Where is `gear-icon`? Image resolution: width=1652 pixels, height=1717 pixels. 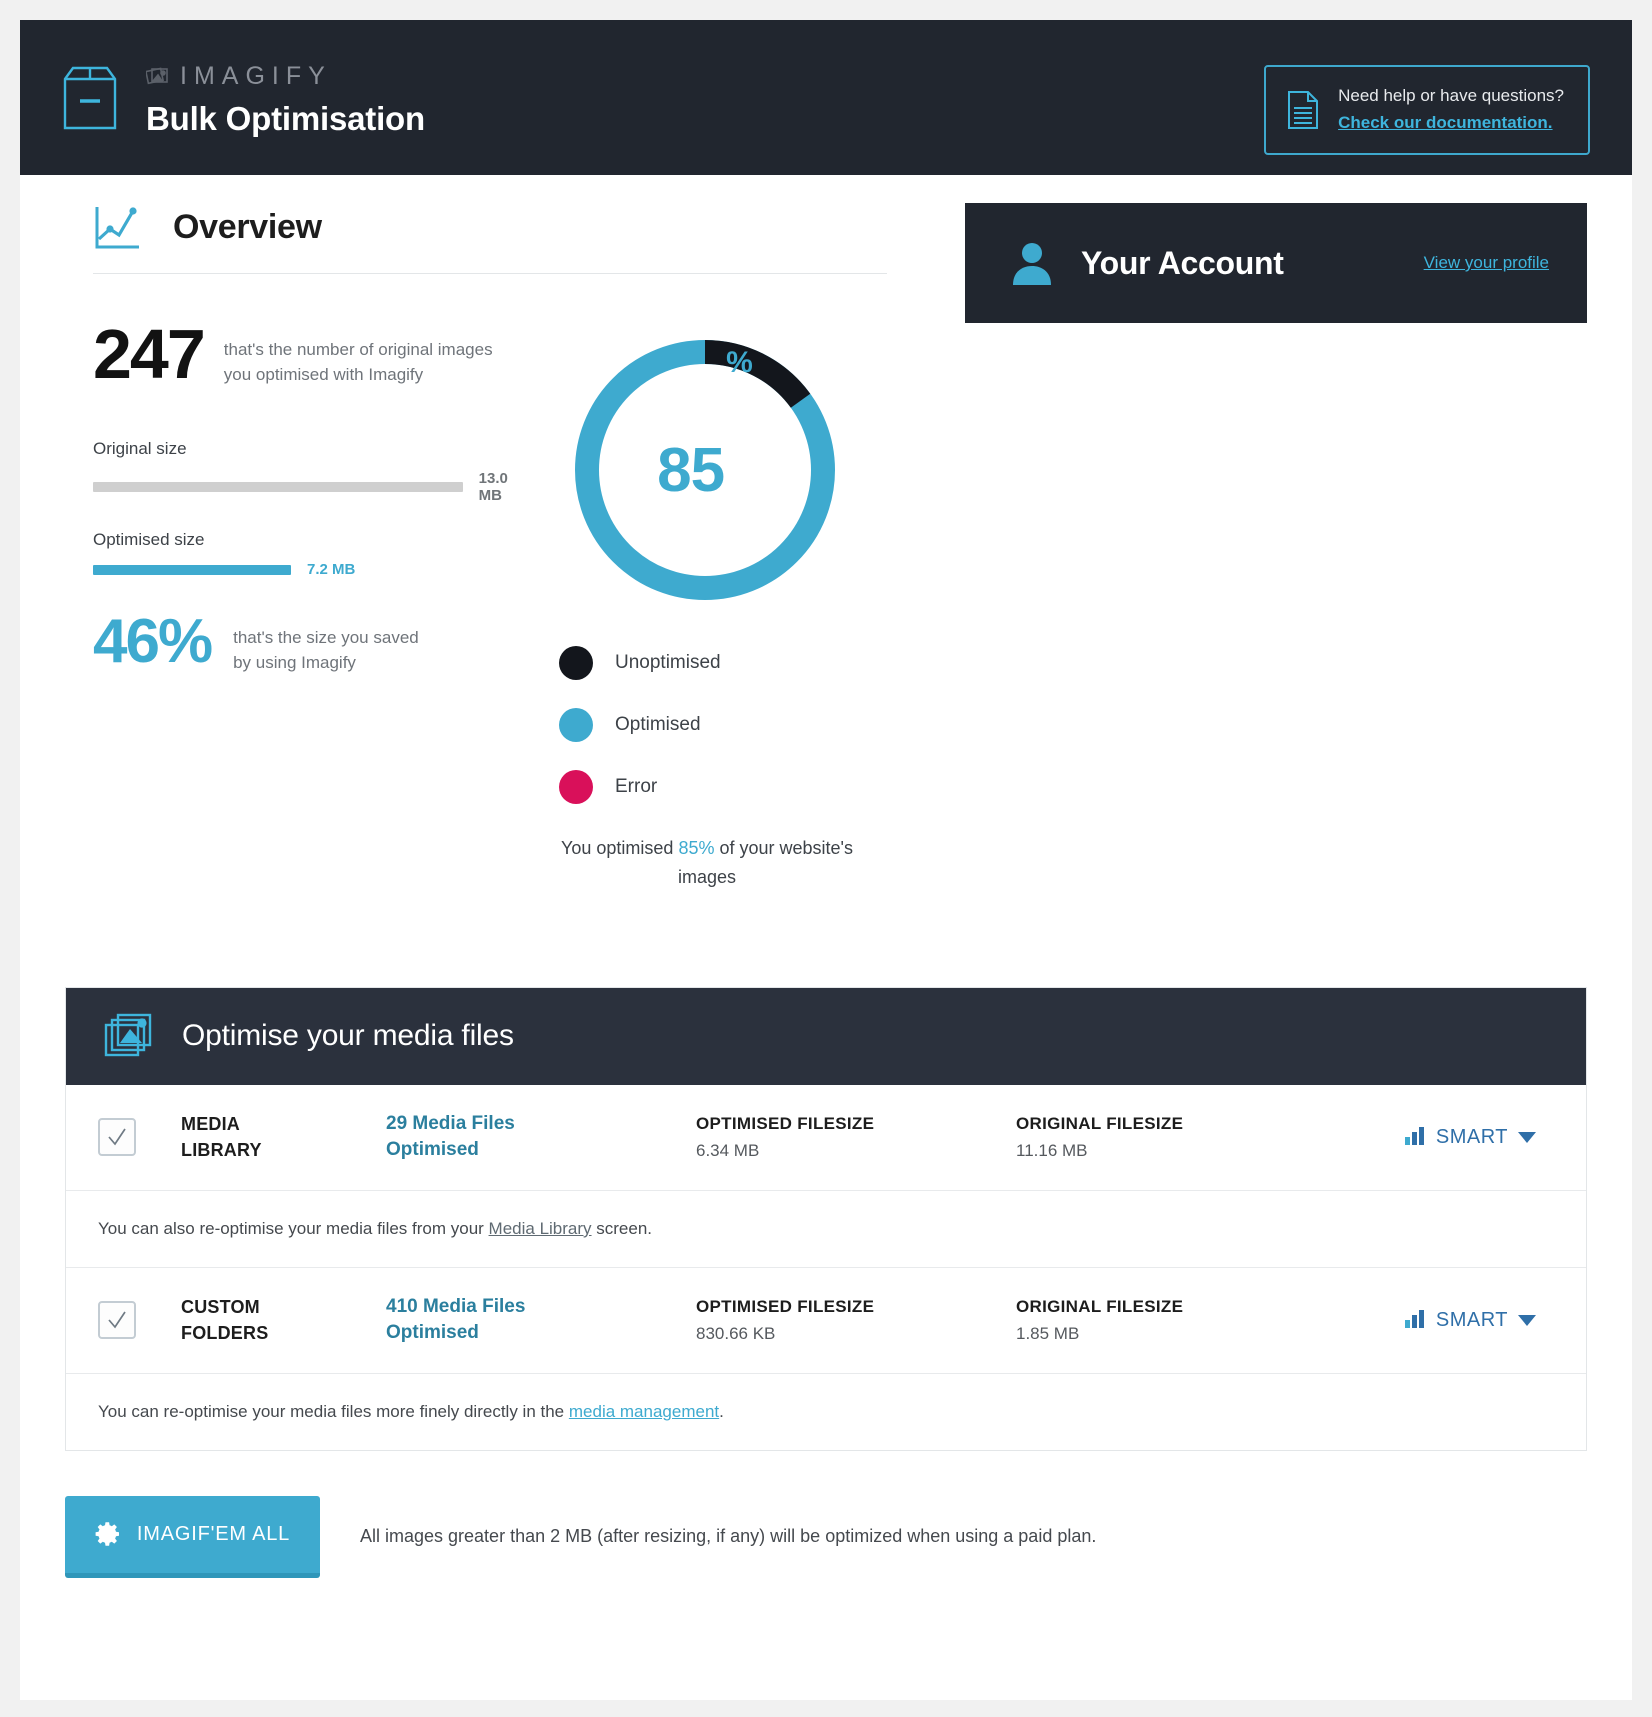
gear-icon is located at coordinates (108, 1534).